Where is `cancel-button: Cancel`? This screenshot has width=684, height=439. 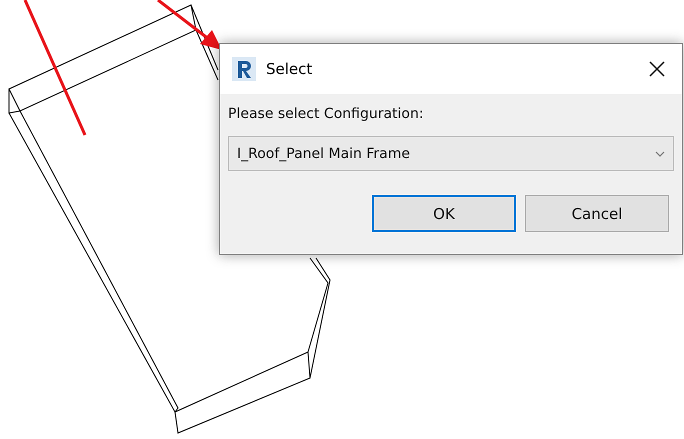
cancel-button: Cancel is located at coordinates (597, 213).